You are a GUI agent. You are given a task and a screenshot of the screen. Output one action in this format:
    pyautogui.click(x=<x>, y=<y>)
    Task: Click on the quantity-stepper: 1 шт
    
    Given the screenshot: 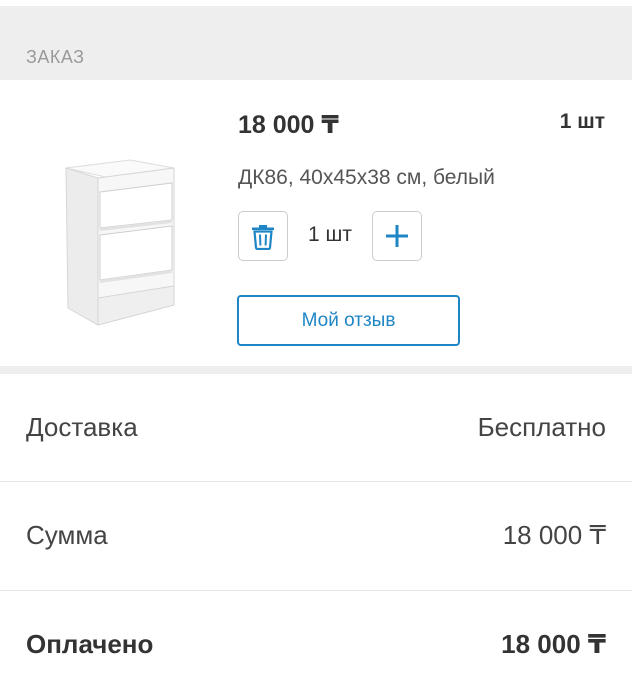 What is the action you would take?
    pyautogui.click(x=331, y=236)
    